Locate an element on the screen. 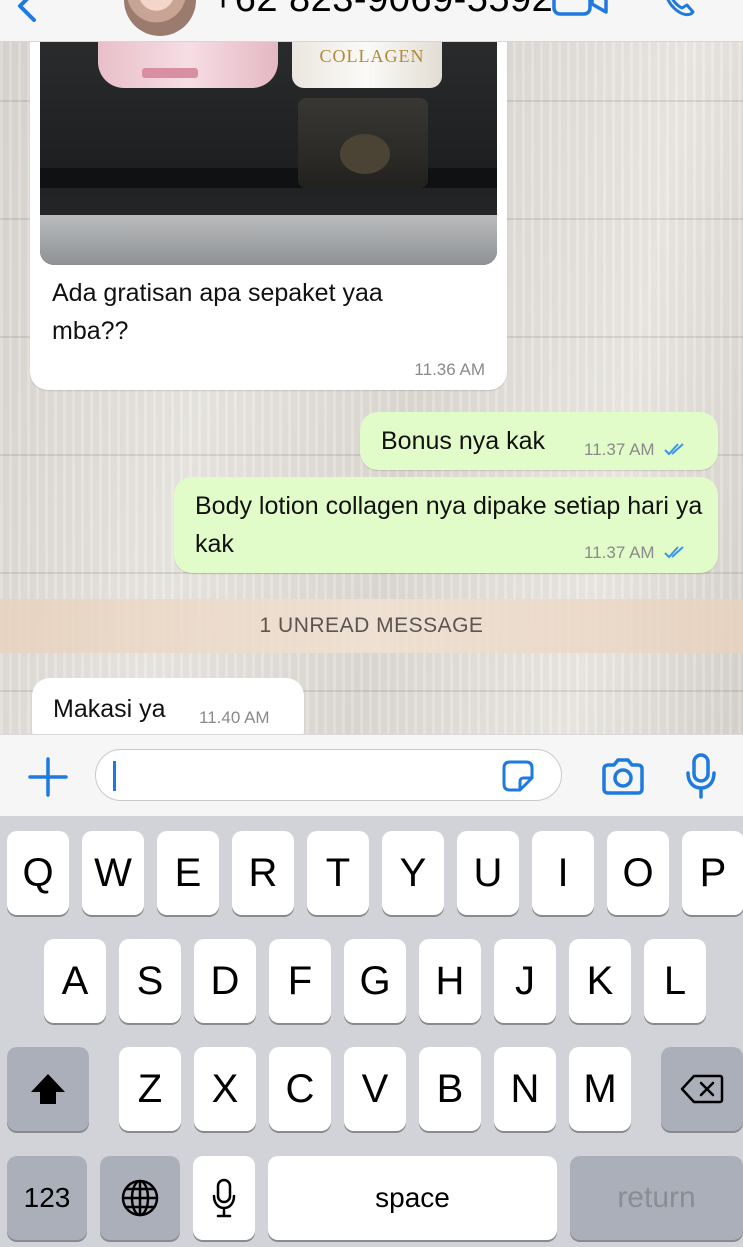 Image resolution: width=743 pixels, height=1247 pixels. key-b: B is located at coordinates (450, 1089).